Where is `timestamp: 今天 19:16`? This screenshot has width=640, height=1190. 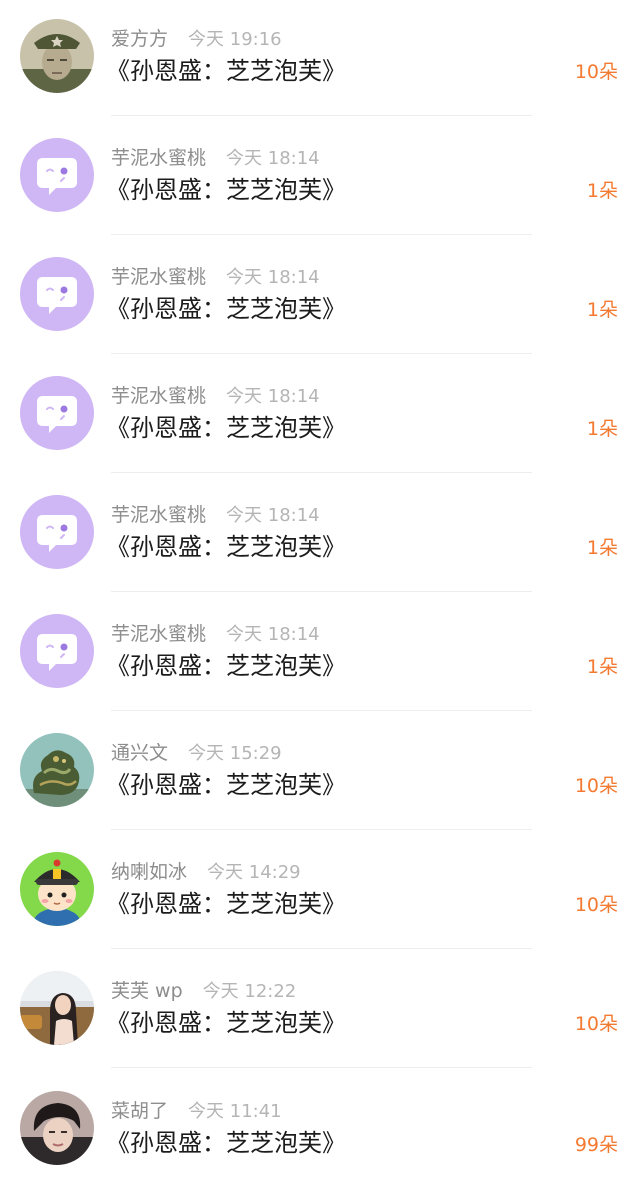
timestamp: 今天 19:16 is located at coordinates (235, 39).